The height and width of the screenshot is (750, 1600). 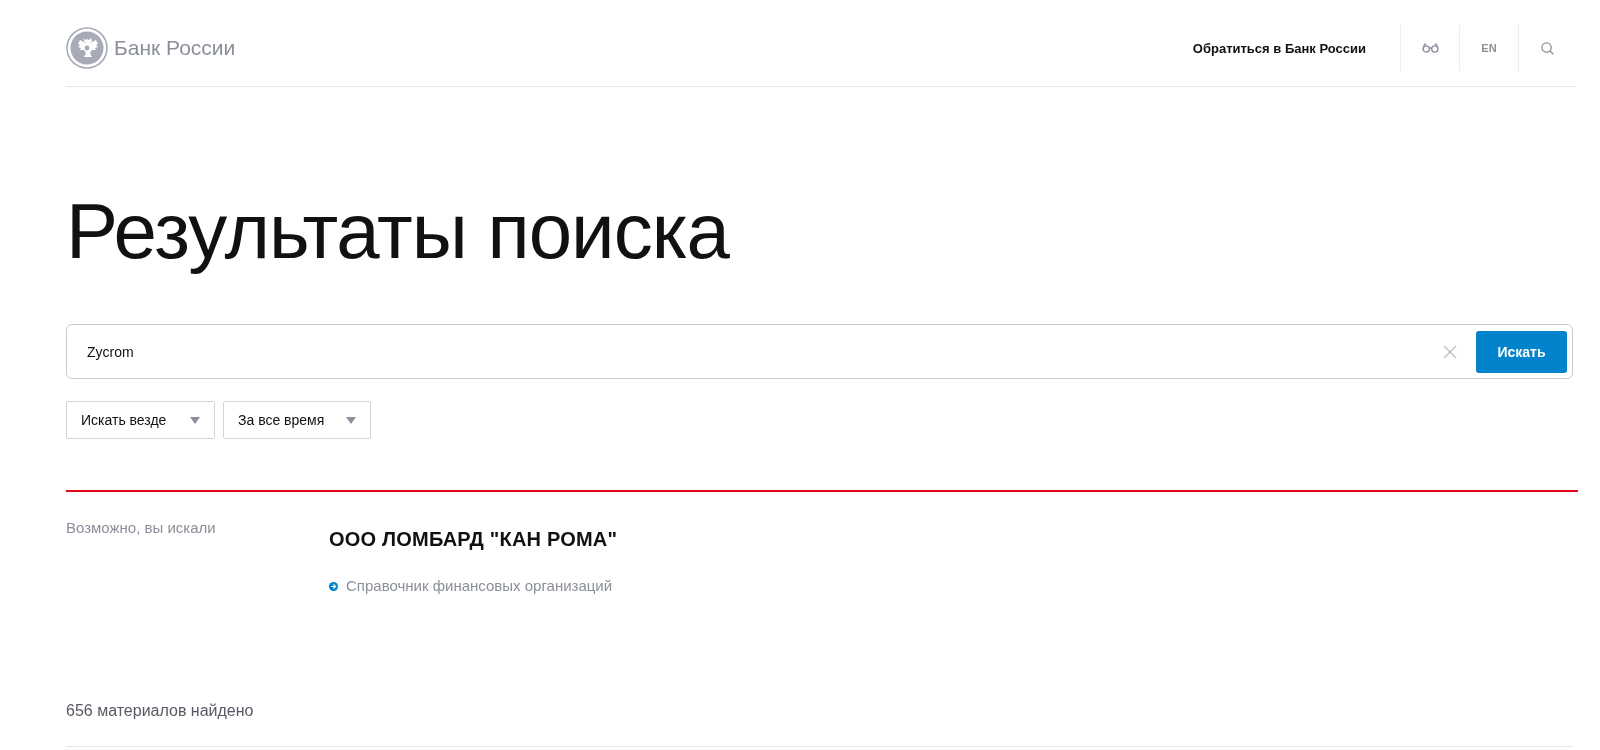 What do you see at coordinates (1430, 48) in the screenshot?
I see `glasses-icon` at bounding box center [1430, 48].